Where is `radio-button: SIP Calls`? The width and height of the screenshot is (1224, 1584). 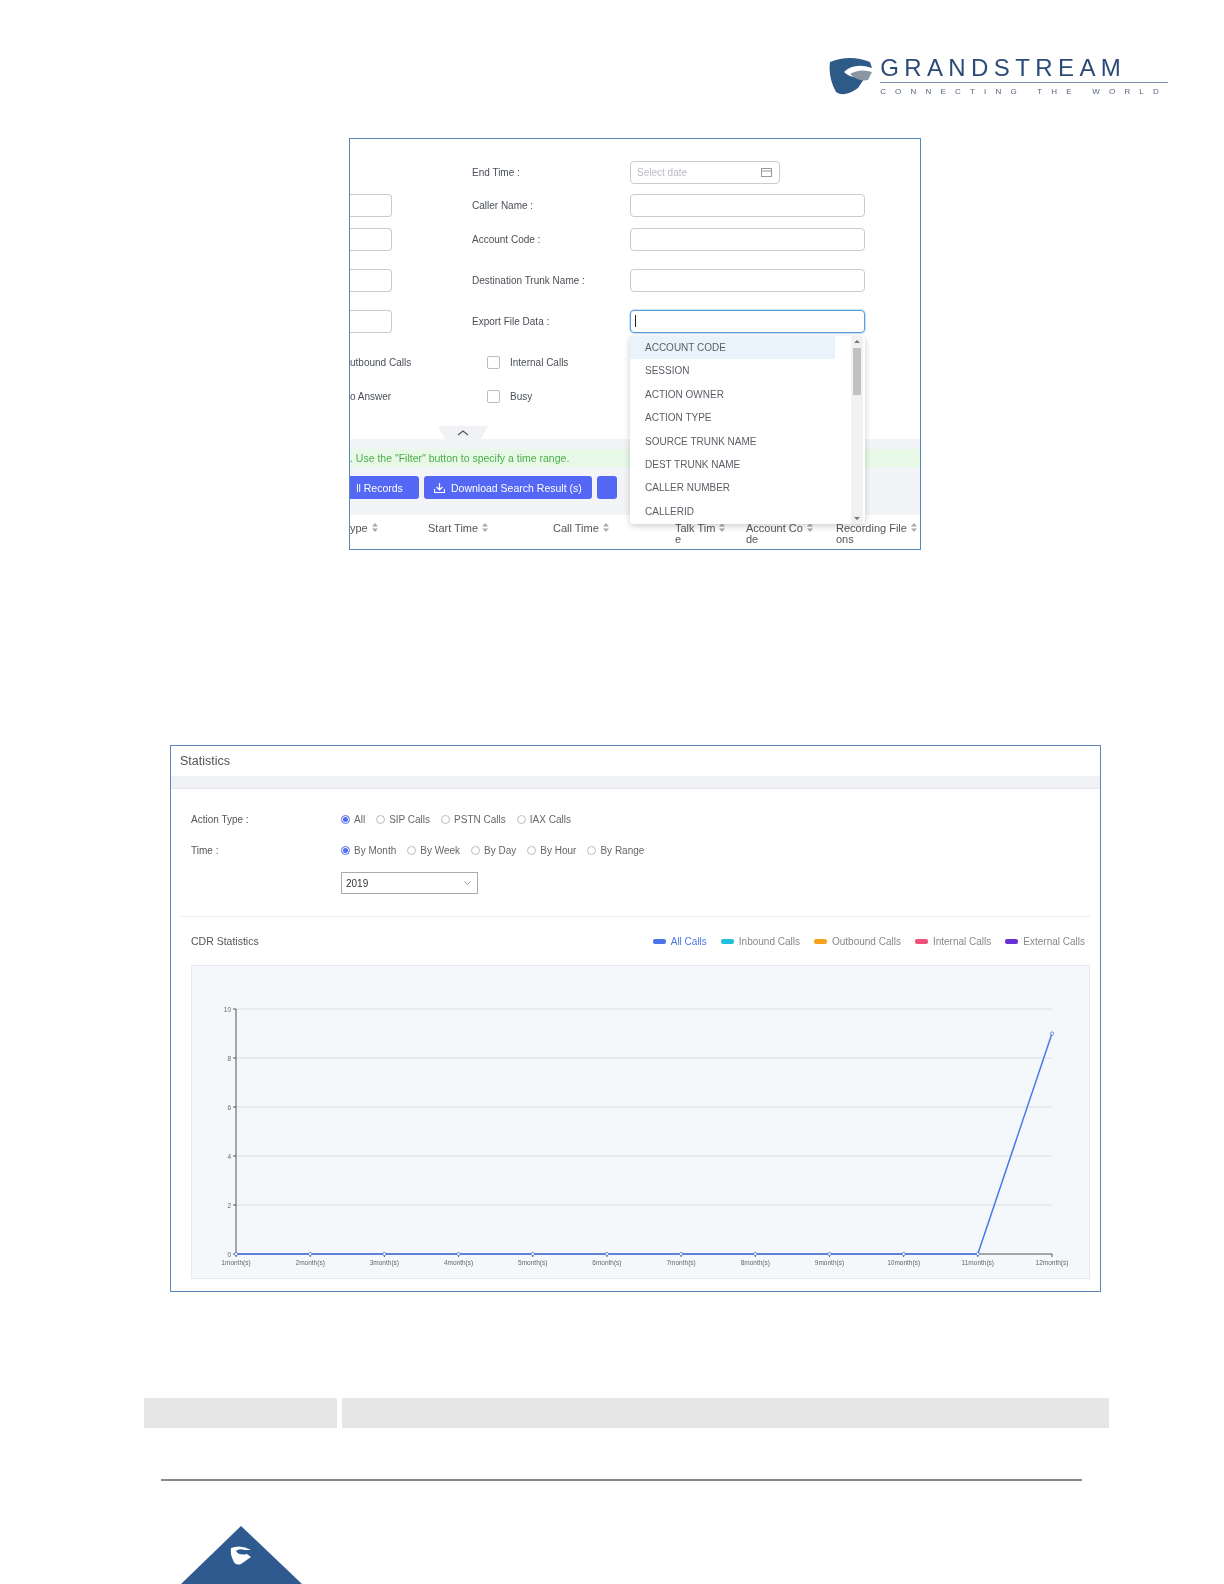 radio-button: SIP Calls is located at coordinates (403, 819).